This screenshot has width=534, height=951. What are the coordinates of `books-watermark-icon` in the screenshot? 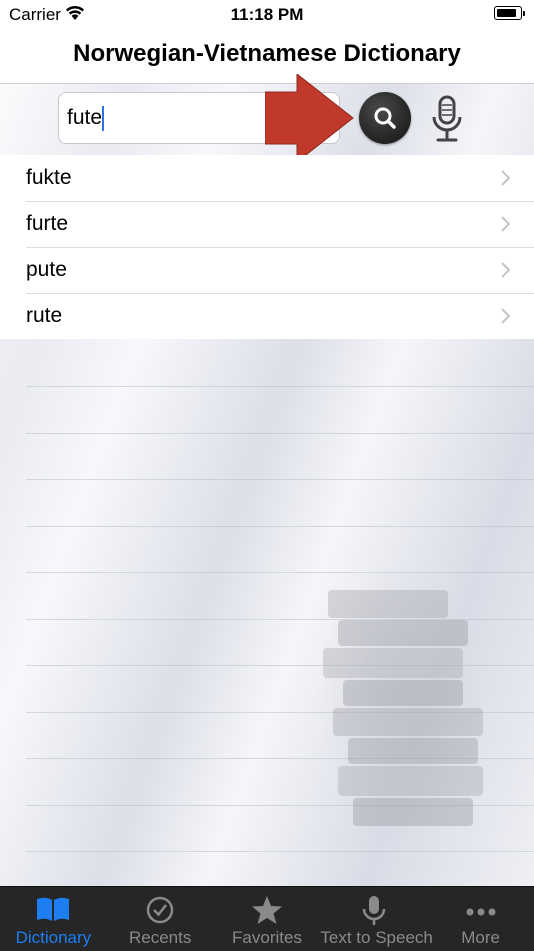 It's located at (403, 708).